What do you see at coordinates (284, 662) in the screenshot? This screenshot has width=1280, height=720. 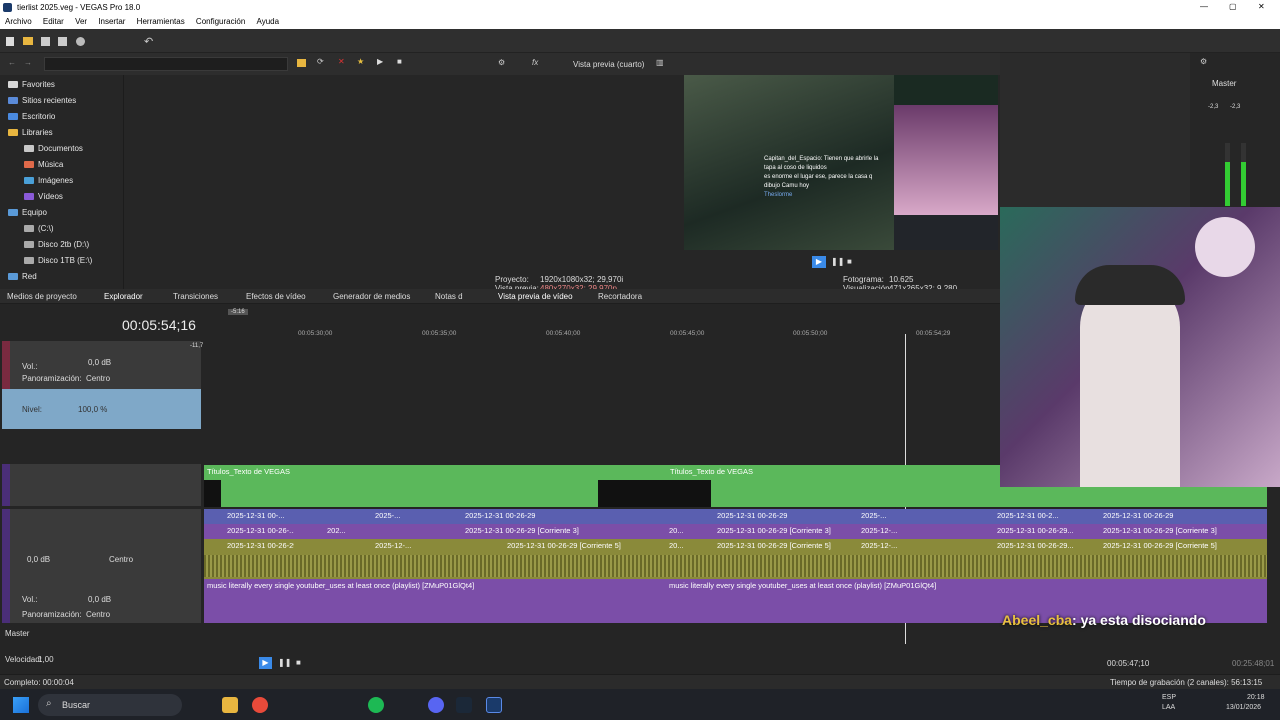 I see `timeline-pause-button: ❚❚` at bounding box center [284, 662].